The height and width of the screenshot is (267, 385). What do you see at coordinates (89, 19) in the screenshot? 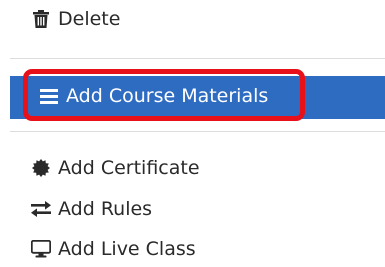
I see `menu-item-label: Delete` at bounding box center [89, 19].